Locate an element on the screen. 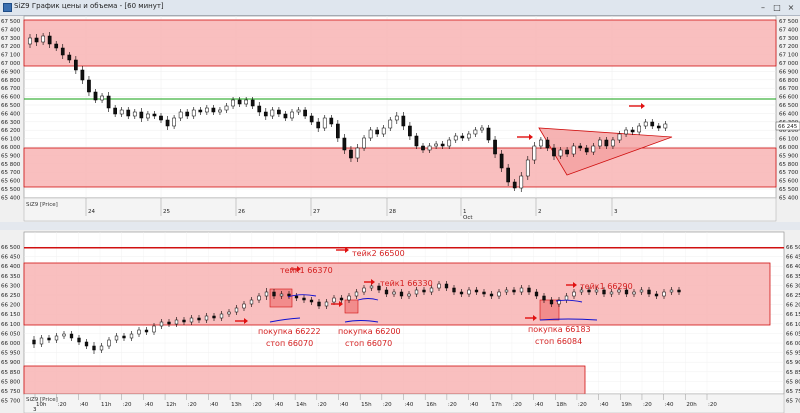 Image resolution: width=800 pixels, height=413 pixels. bottom-price-tick-right: 65 700 is located at coordinates (793, 402).